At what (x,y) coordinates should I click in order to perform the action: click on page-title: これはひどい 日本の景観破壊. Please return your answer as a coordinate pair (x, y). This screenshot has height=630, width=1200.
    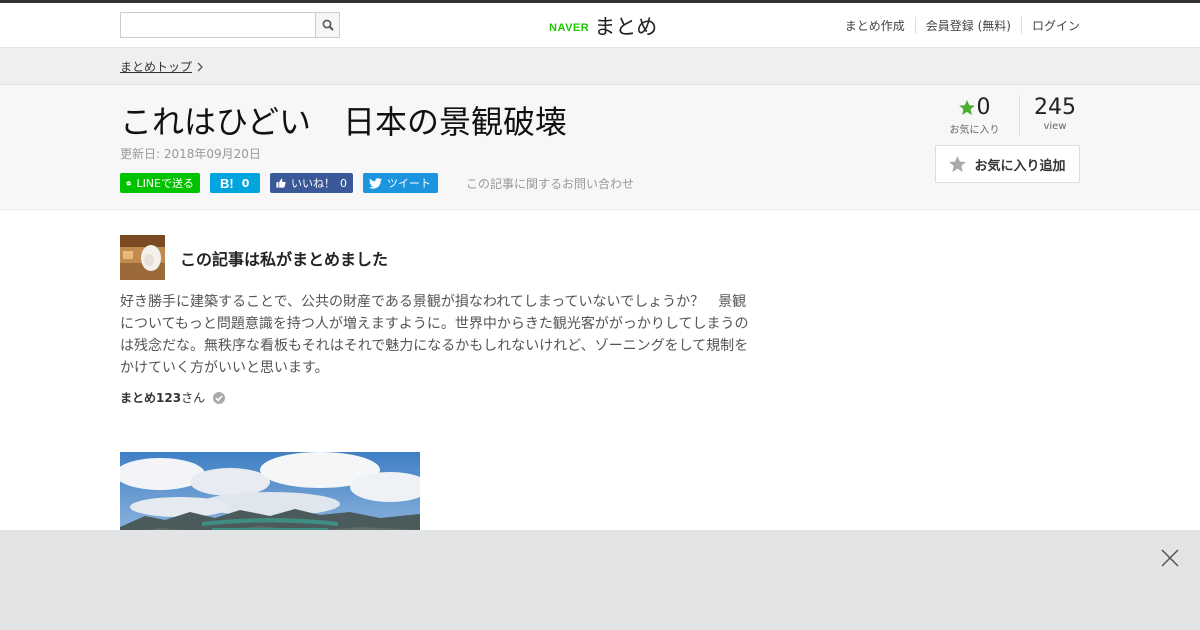
    Looking at the image, I should click on (344, 122).